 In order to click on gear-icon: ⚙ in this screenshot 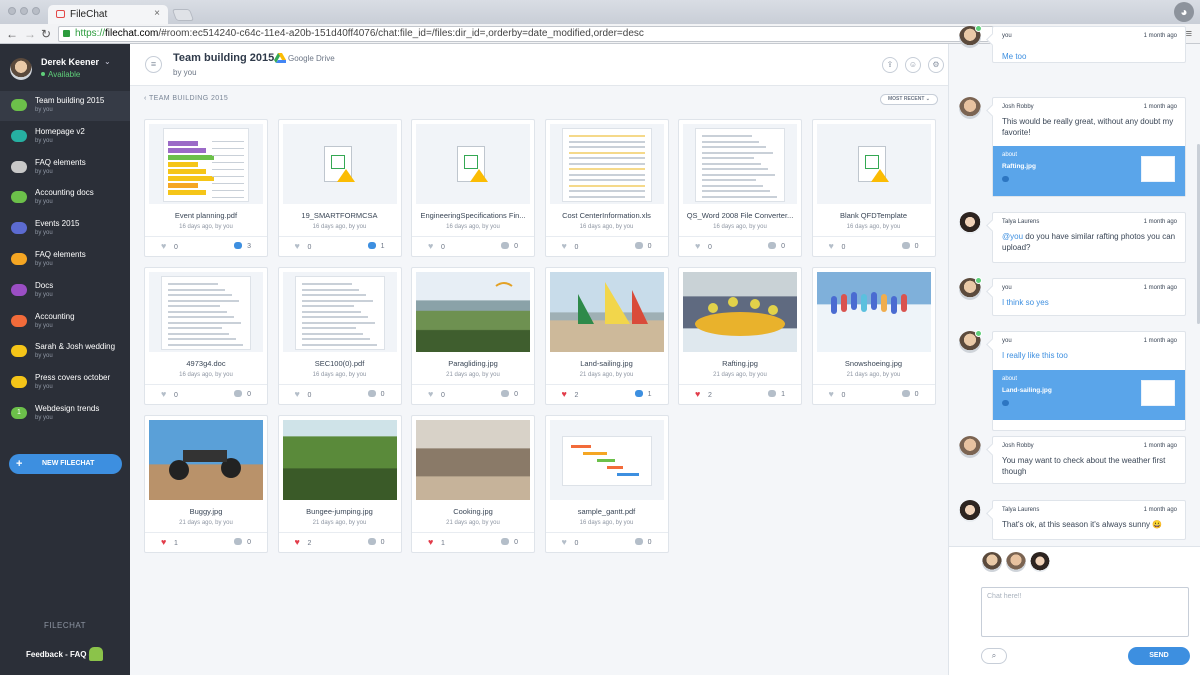, I will do `click(936, 65)`.